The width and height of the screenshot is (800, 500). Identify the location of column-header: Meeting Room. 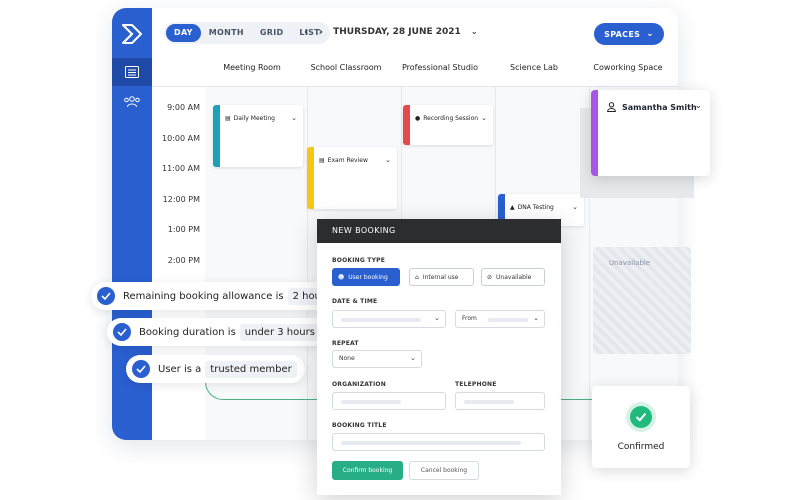
(252, 67).